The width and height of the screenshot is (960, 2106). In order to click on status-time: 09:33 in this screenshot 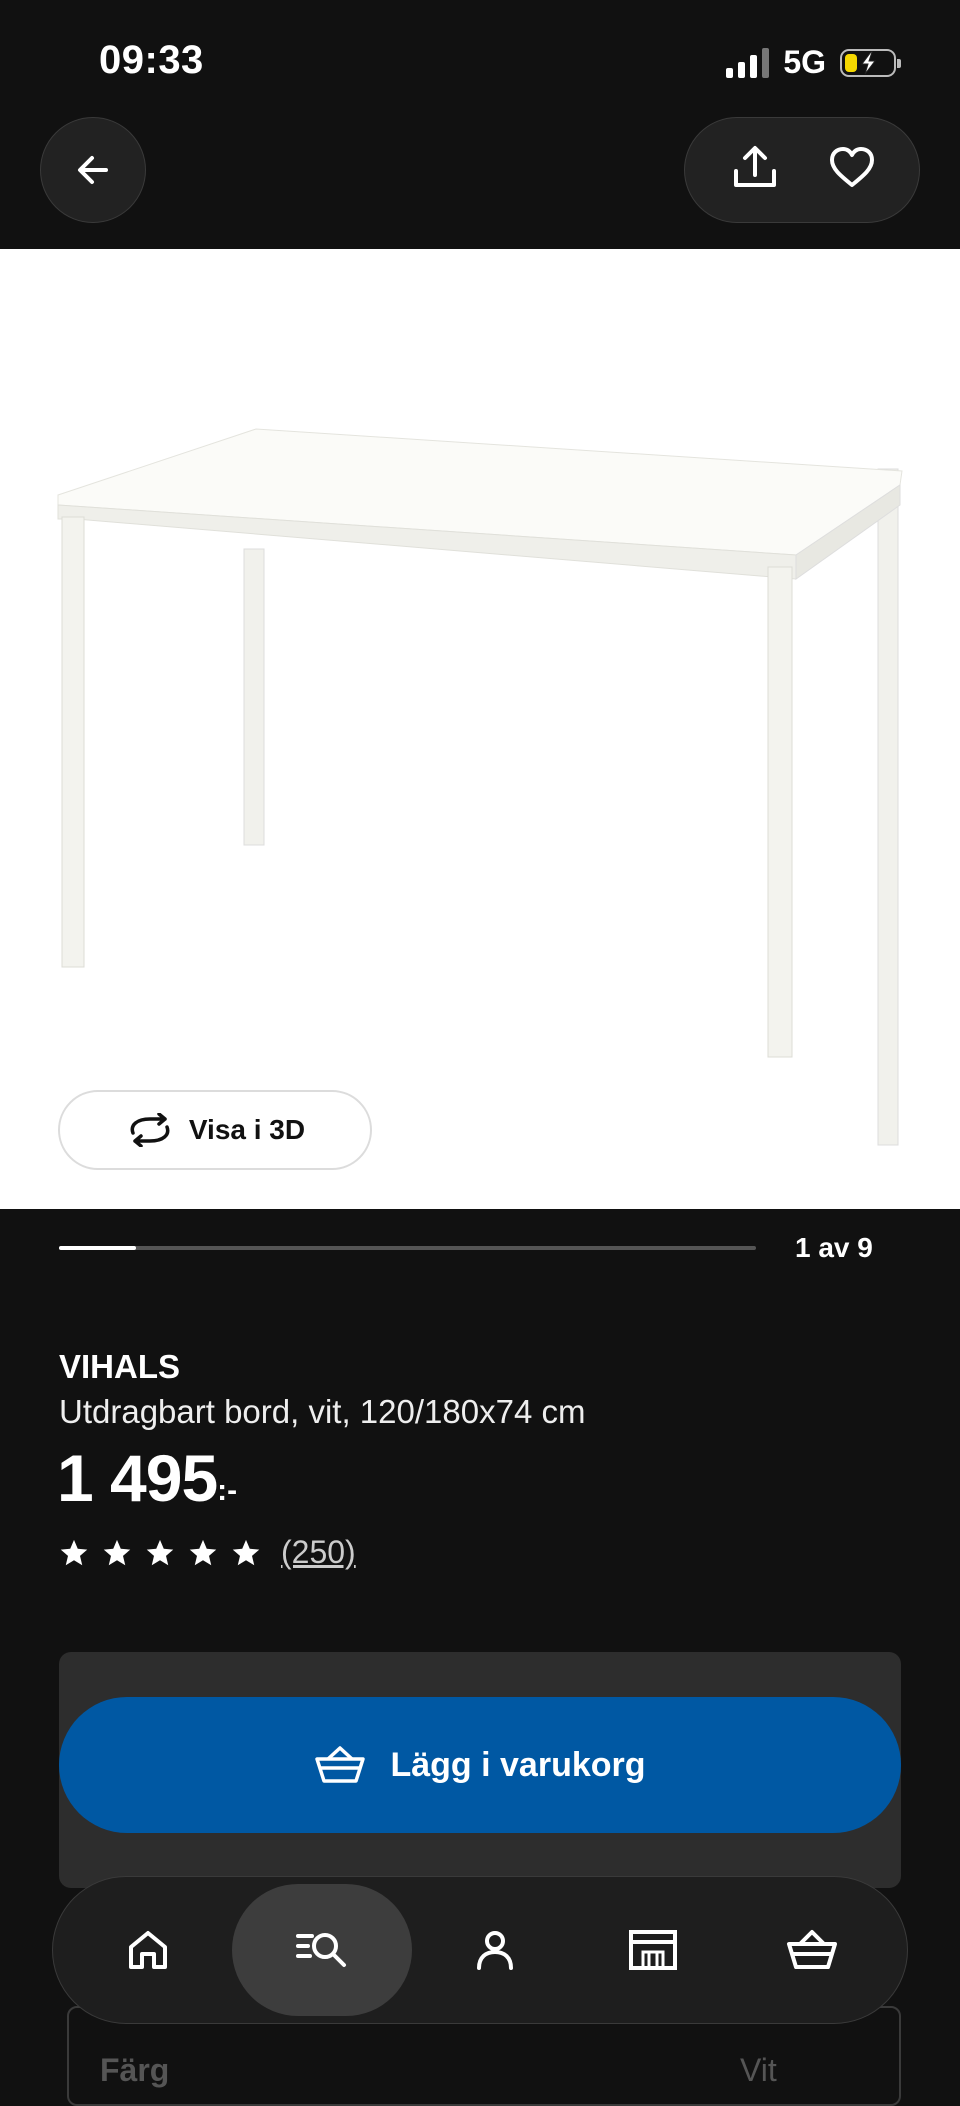, I will do `click(151, 60)`.